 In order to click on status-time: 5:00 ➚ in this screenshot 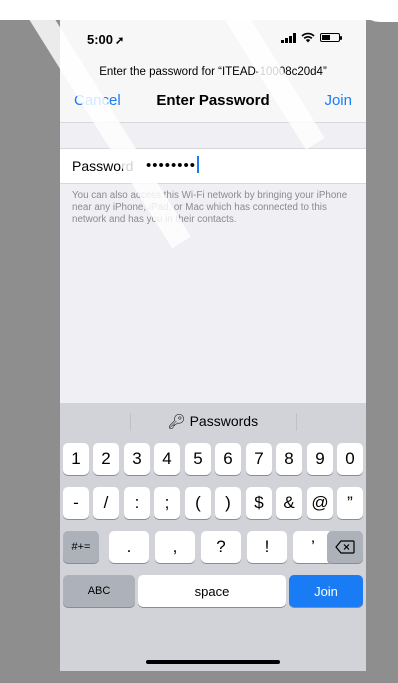, I will do `click(105, 39)`.